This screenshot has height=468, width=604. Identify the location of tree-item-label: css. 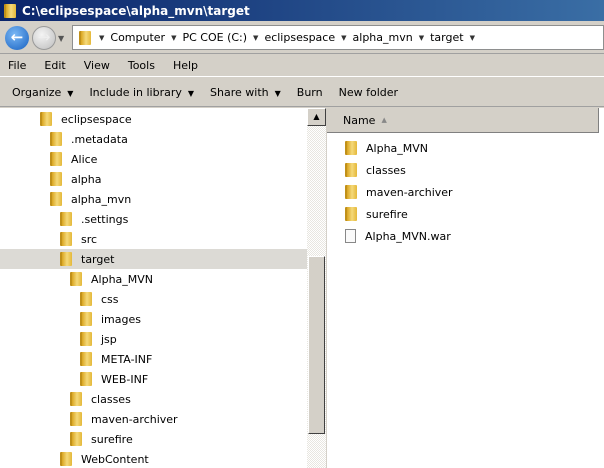
(110, 299).